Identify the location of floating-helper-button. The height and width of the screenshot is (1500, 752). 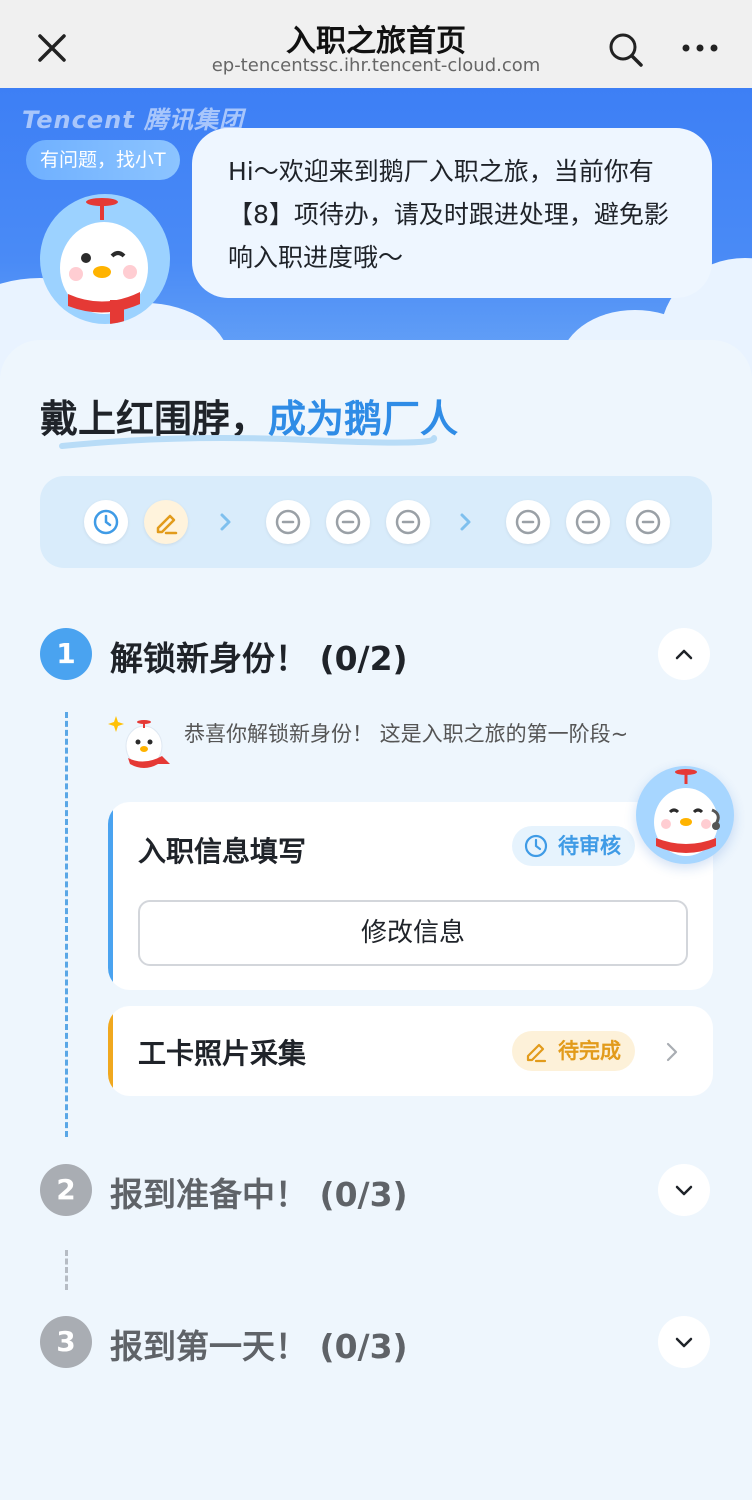
(685, 815).